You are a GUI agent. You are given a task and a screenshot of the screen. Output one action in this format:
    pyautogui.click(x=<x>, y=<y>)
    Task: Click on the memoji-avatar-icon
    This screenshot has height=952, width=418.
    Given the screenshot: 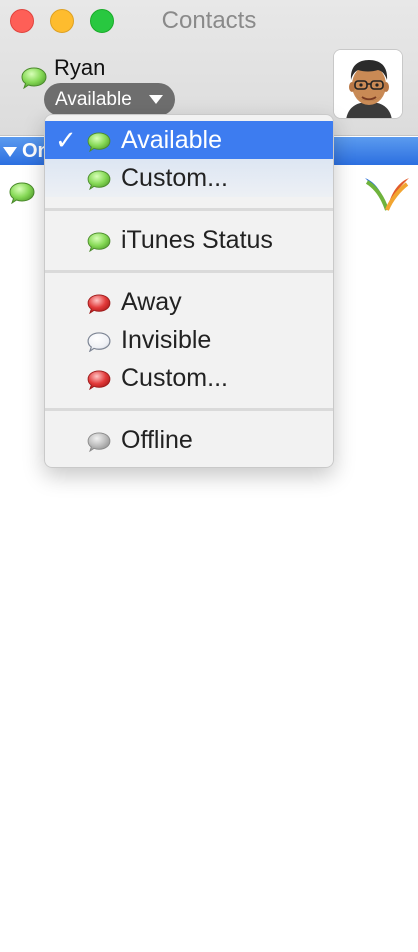 What is the action you would take?
    pyautogui.click(x=368, y=84)
    